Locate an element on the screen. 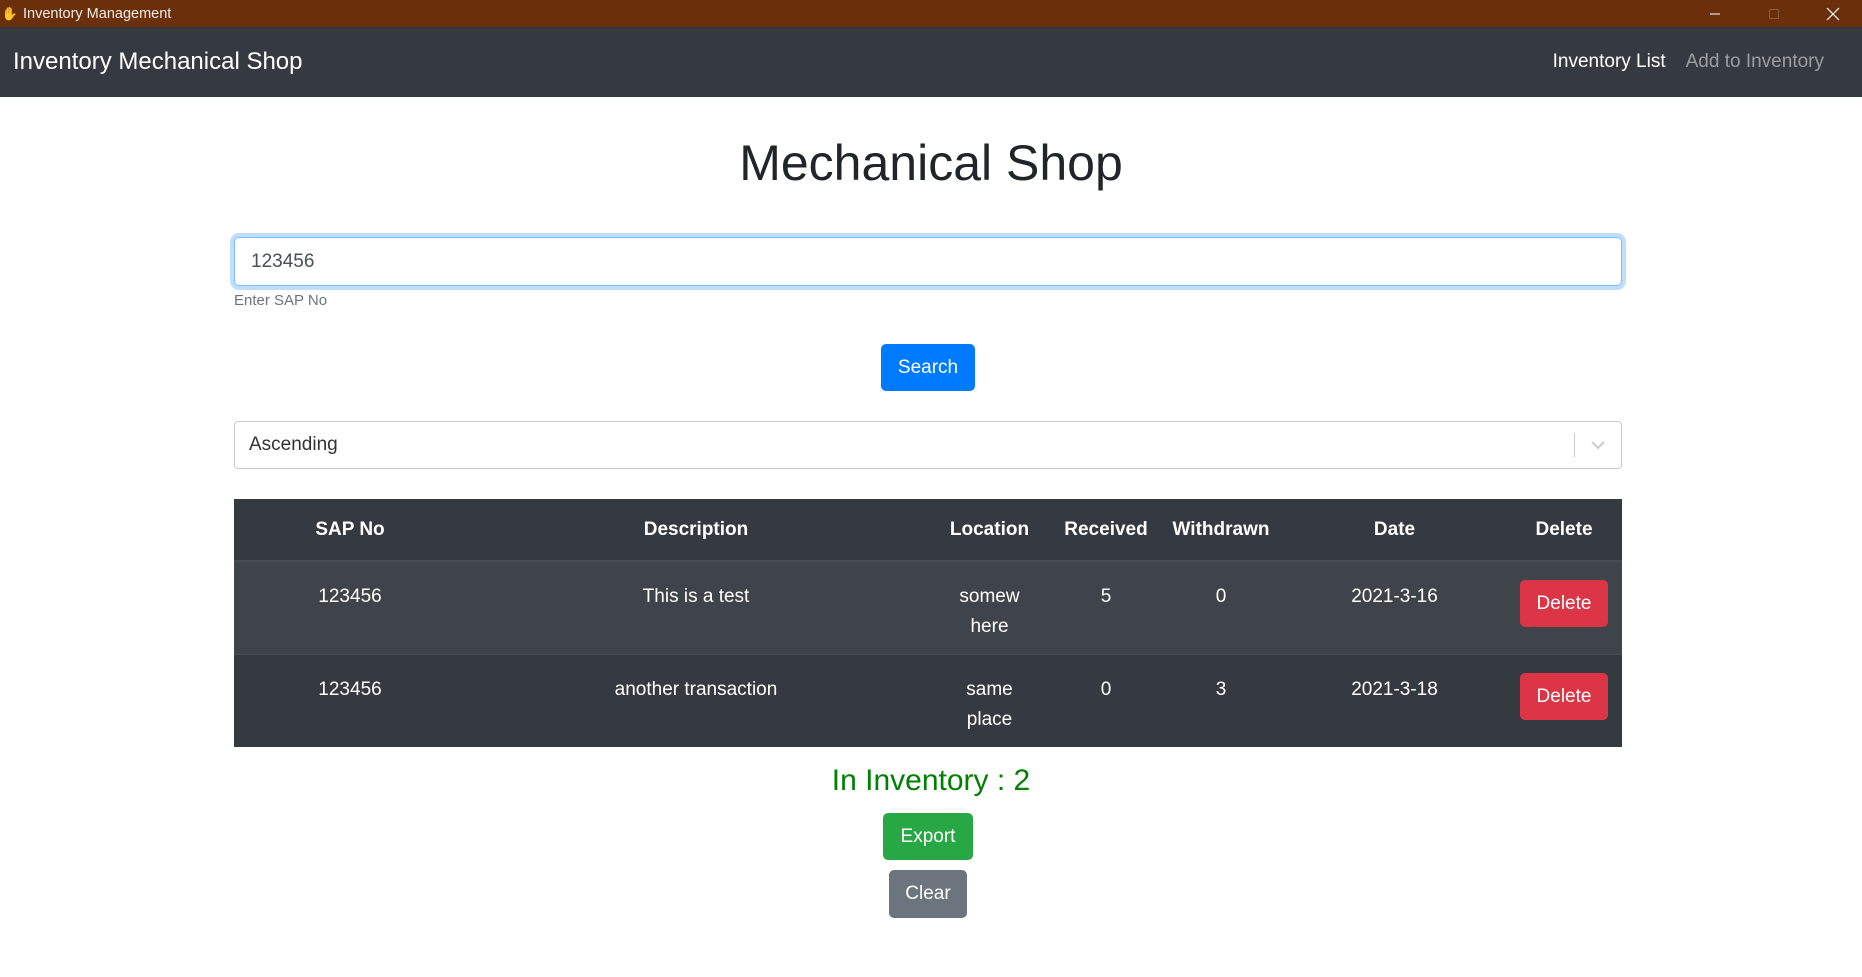 This screenshot has width=1862, height=977. chevron-down-icon is located at coordinates (1598, 445).